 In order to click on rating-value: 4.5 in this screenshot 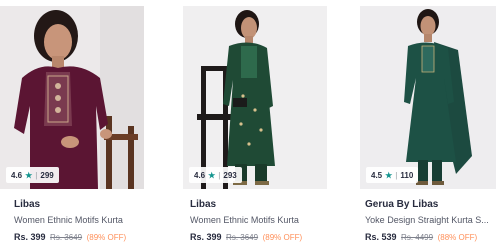, I will do `click(377, 175)`.